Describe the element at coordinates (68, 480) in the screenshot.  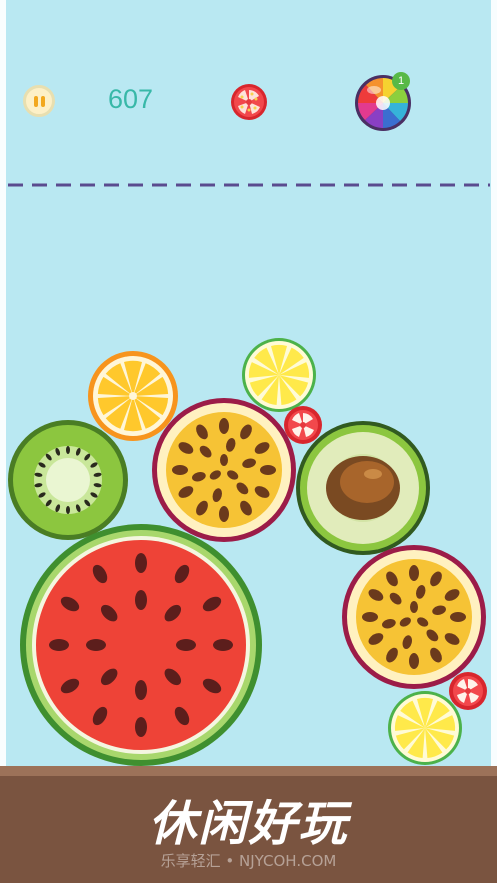
I see `kiwi-slice` at that location.